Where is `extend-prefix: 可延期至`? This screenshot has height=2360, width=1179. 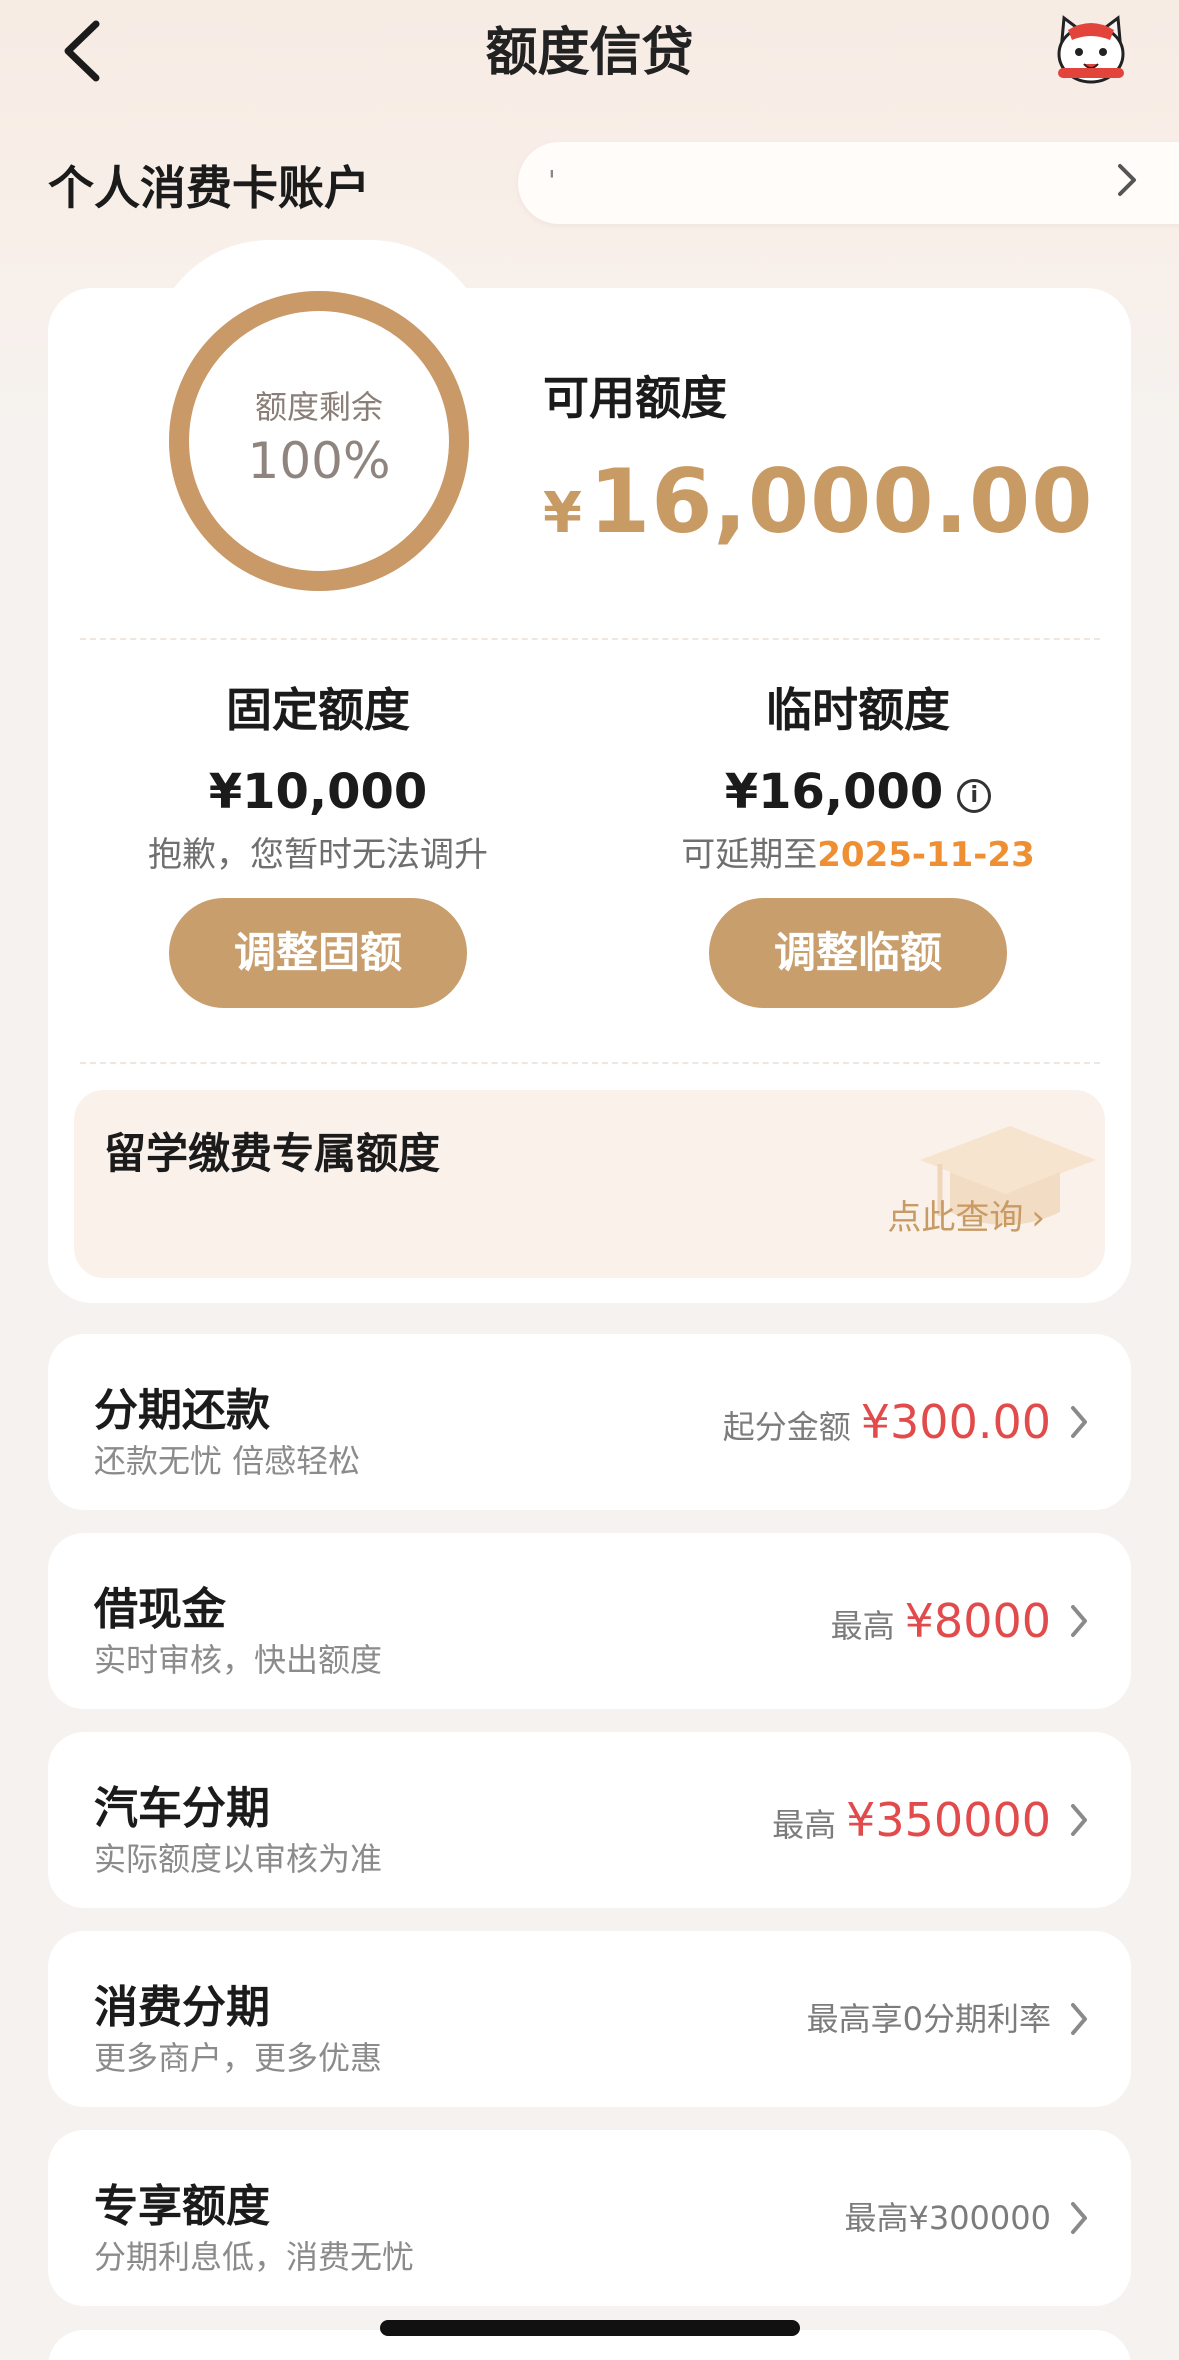 extend-prefix: 可延期至 is located at coordinates (749, 855).